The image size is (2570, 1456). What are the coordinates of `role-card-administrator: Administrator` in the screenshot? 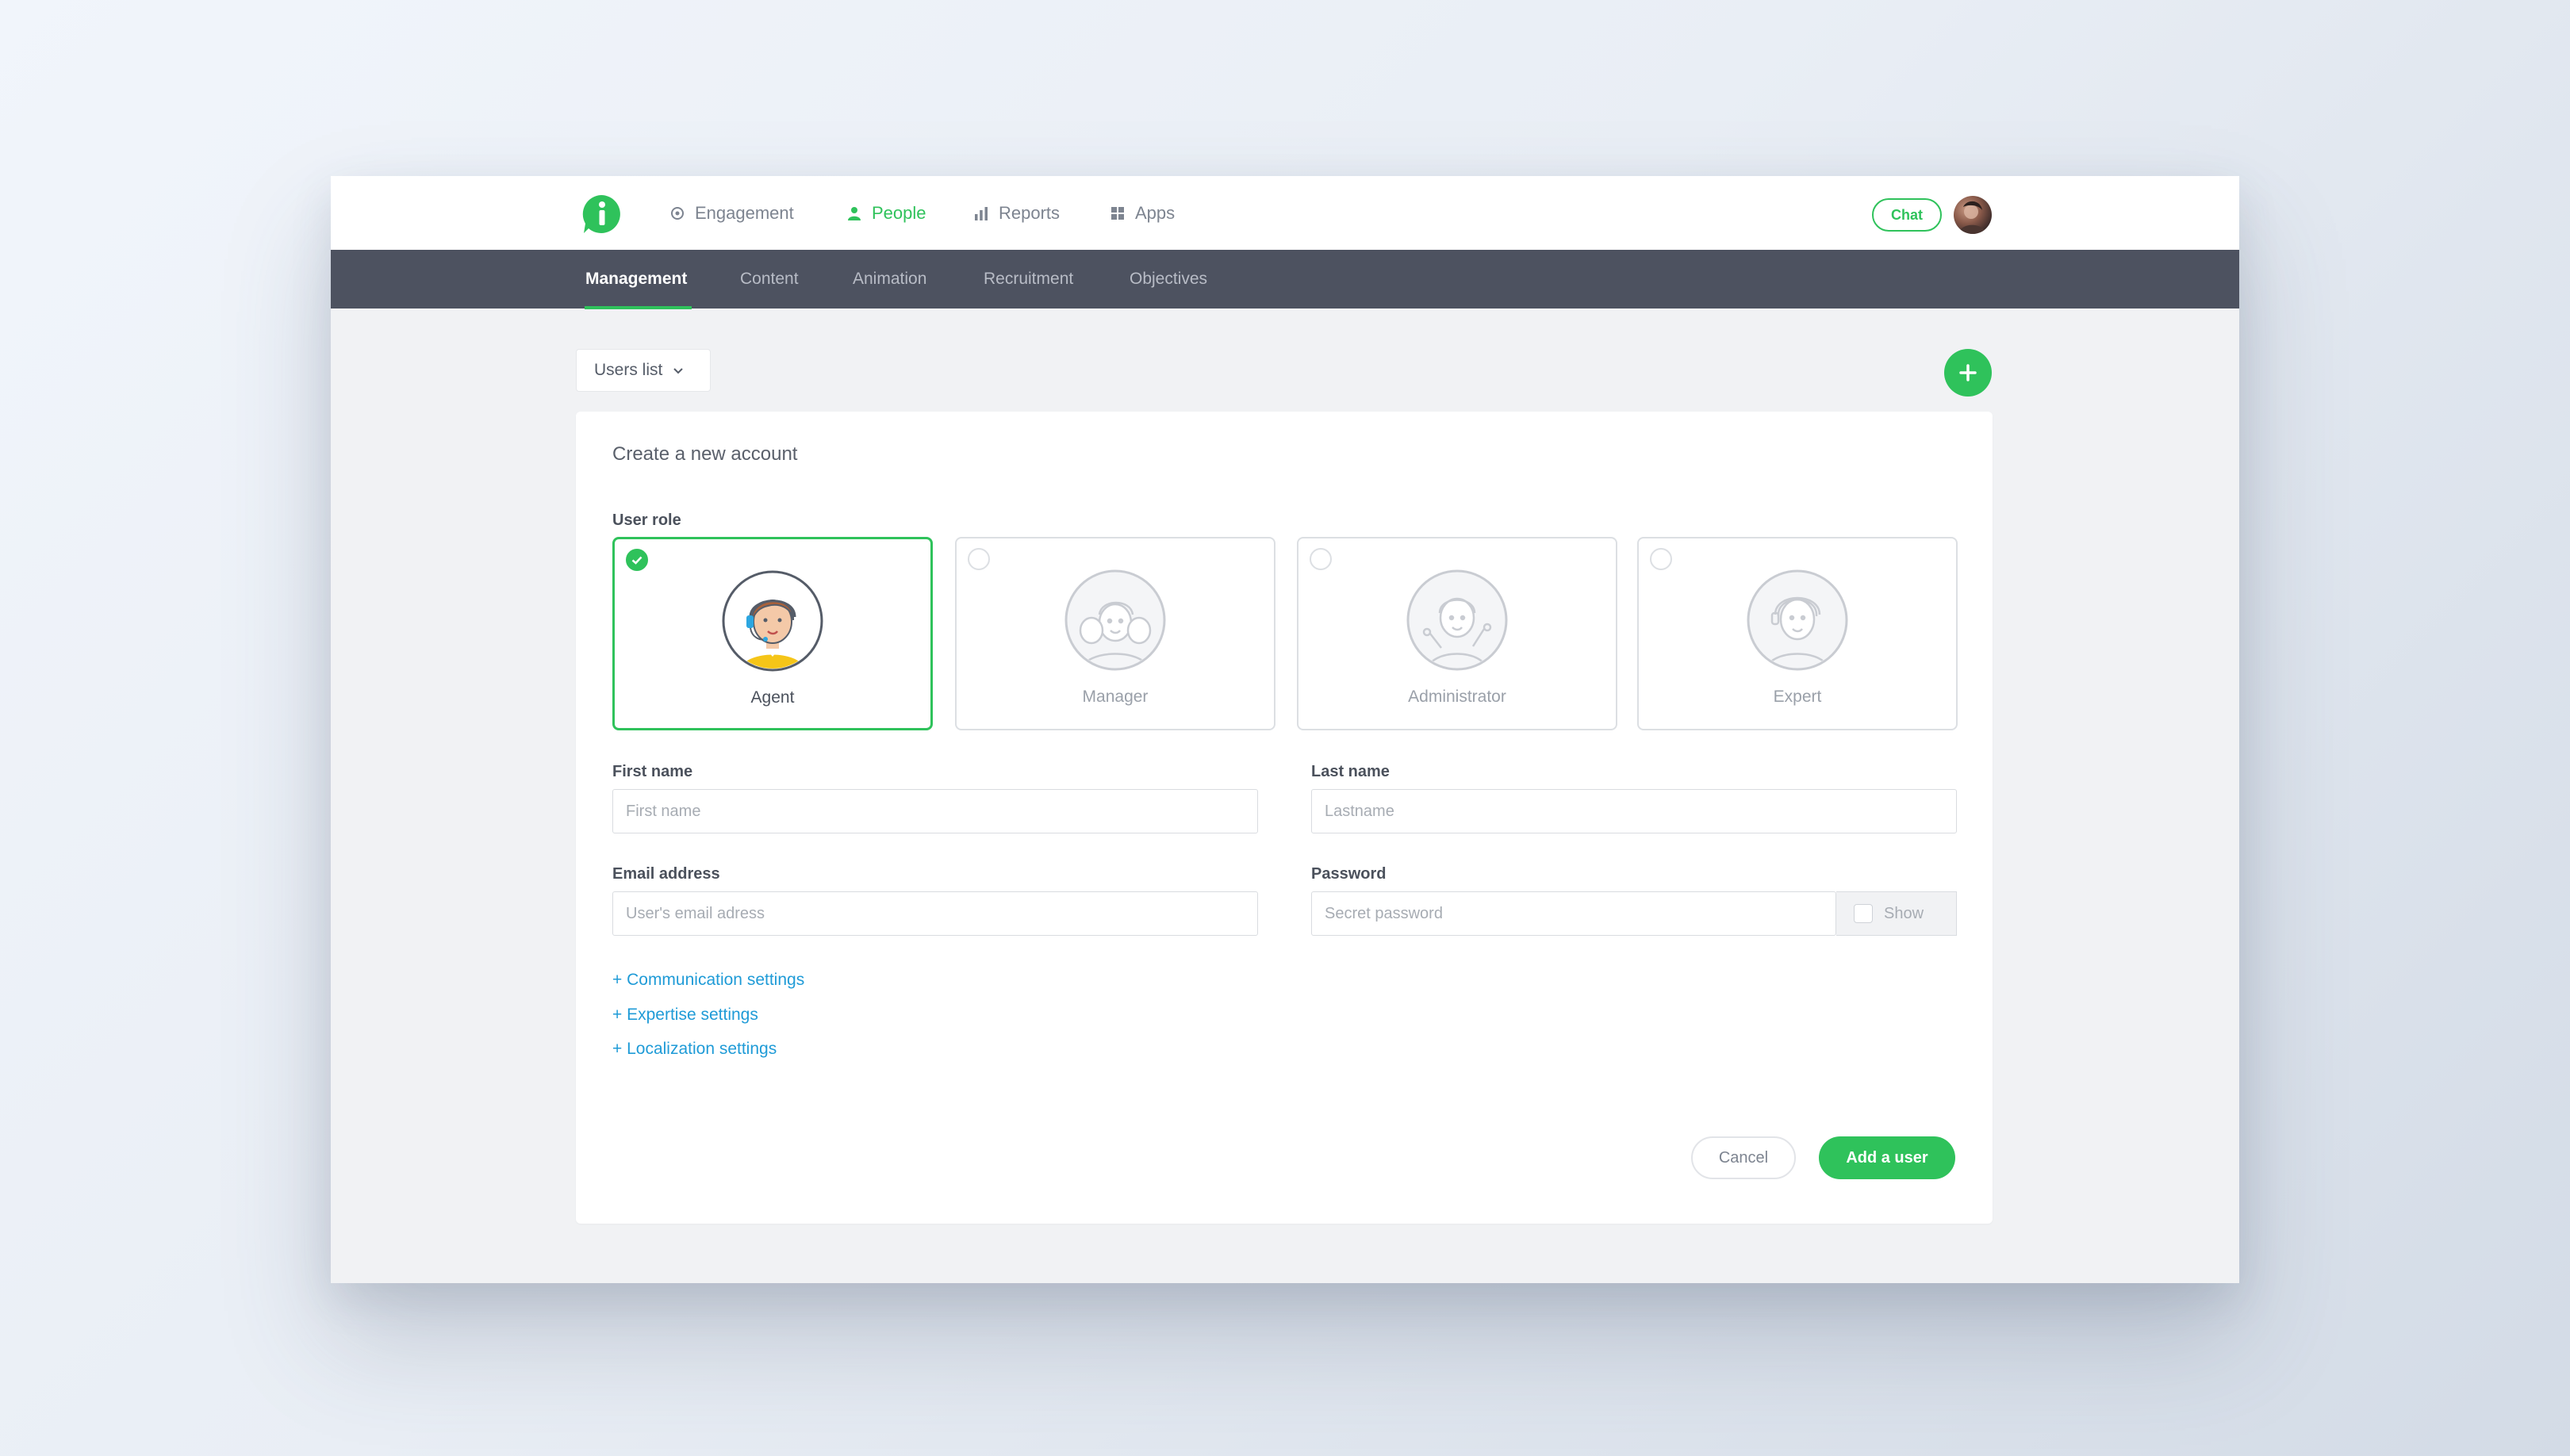 It's located at (1457, 633).